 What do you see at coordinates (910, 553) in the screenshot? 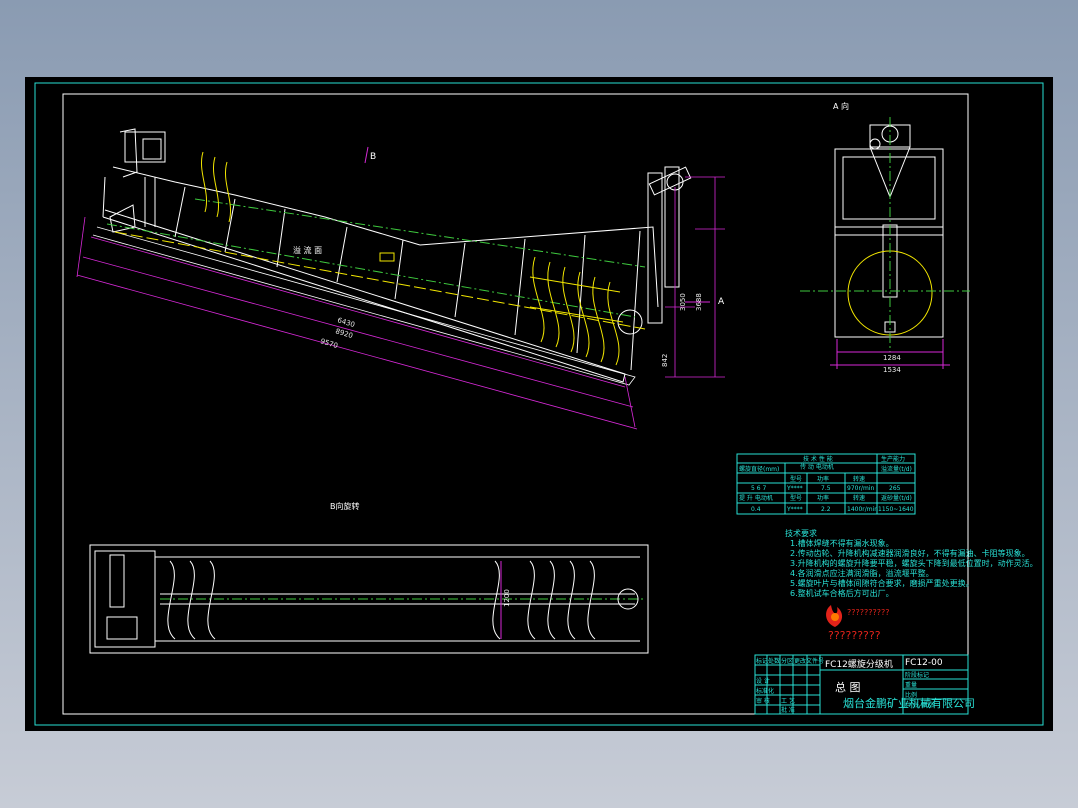
I see `tech-note-2: 2.传动齿轮、升降机构减速器润滑良好，不得有漏油、卡阻等现象。` at bounding box center [910, 553].